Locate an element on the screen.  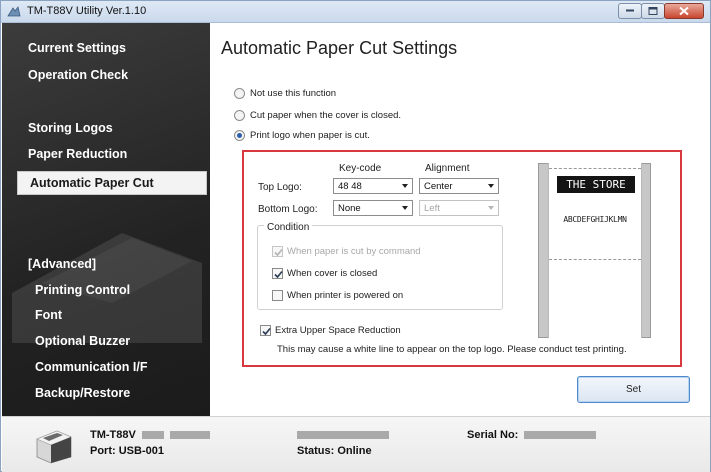
sidebar-item-automatic-paper-cut: Automatic Paper Cut is located at coordinates (112, 183).